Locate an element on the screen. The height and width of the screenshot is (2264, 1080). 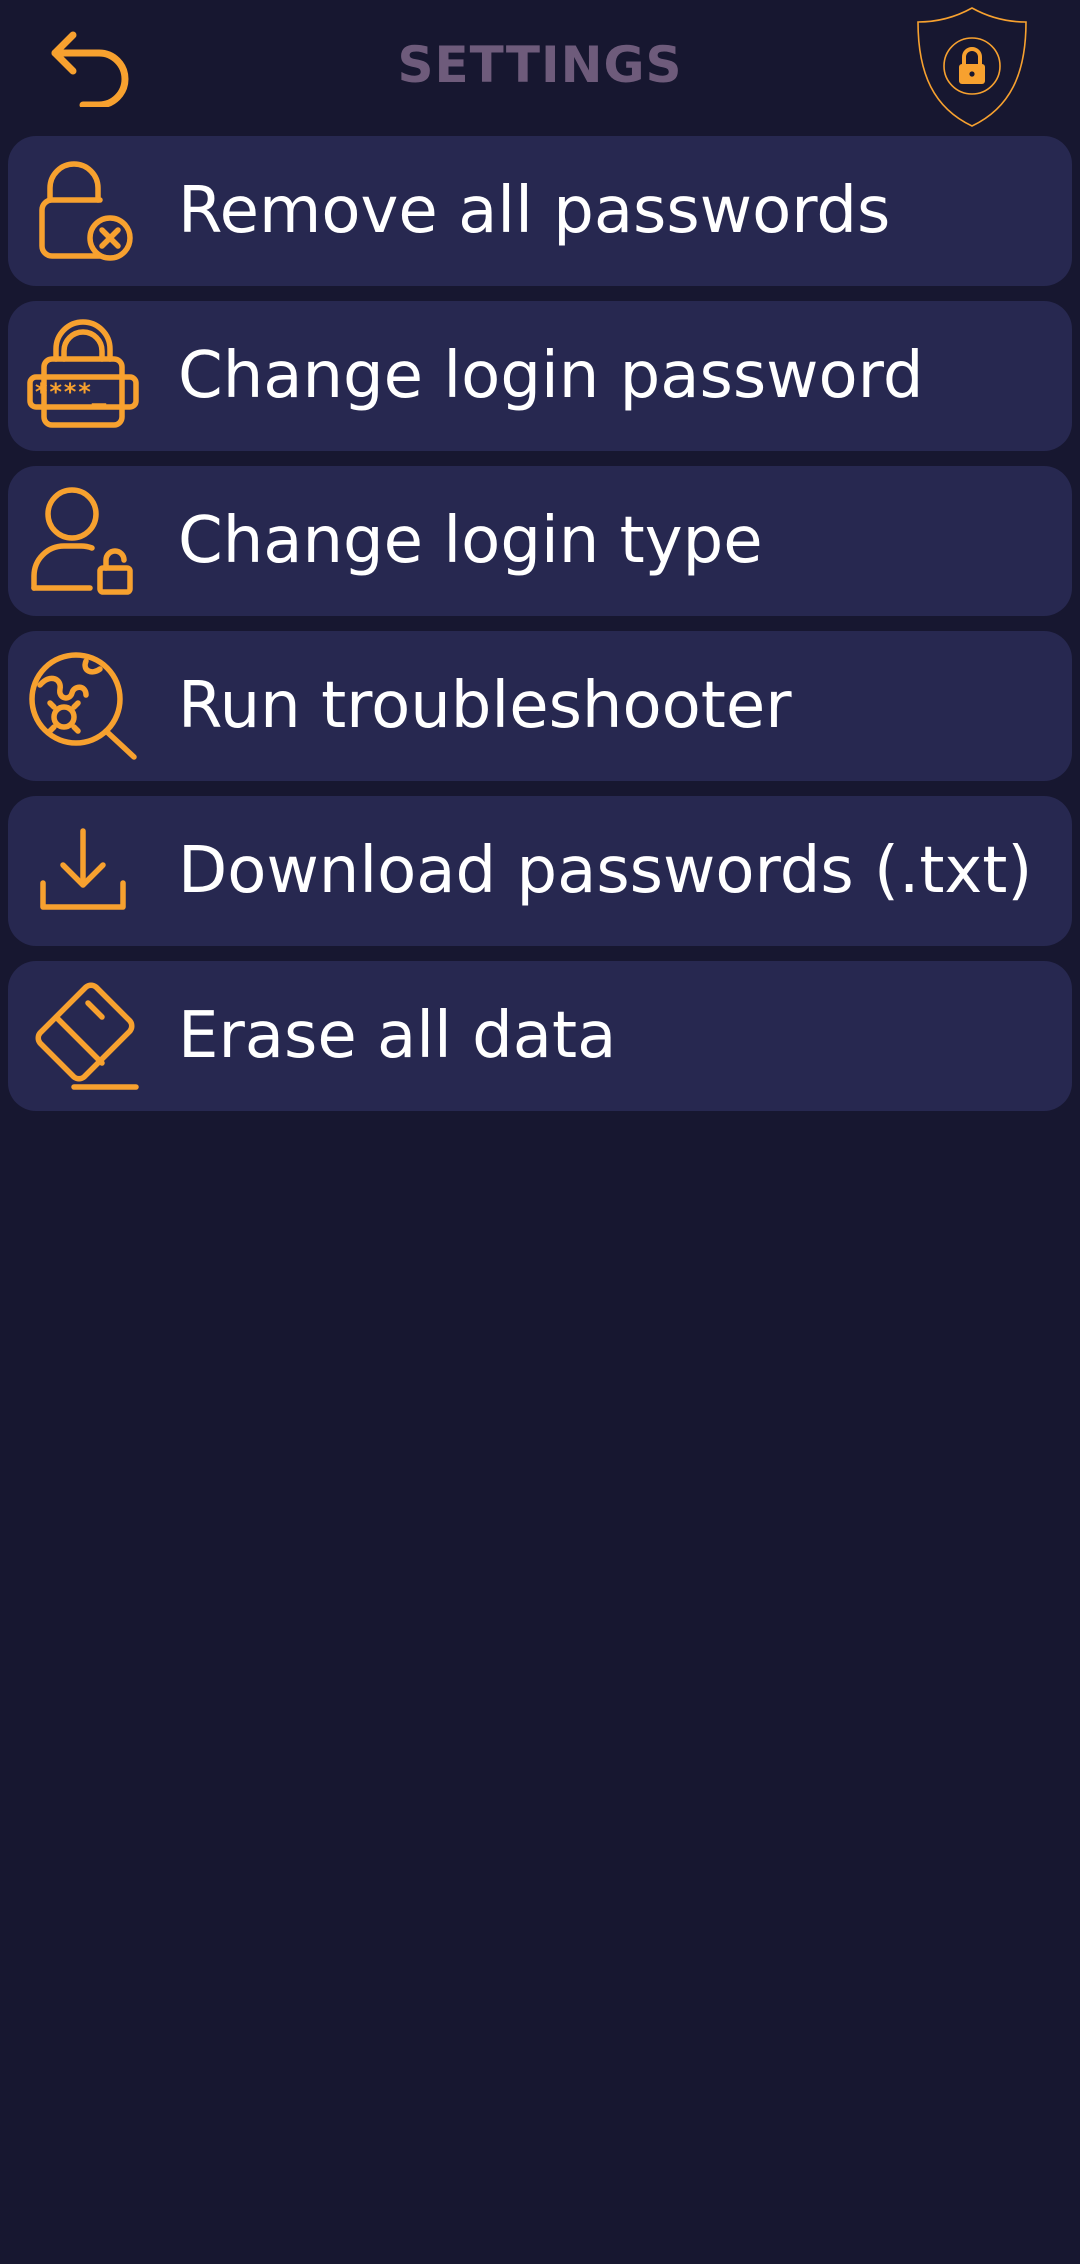
download-icon is located at coordinates (83, 869).